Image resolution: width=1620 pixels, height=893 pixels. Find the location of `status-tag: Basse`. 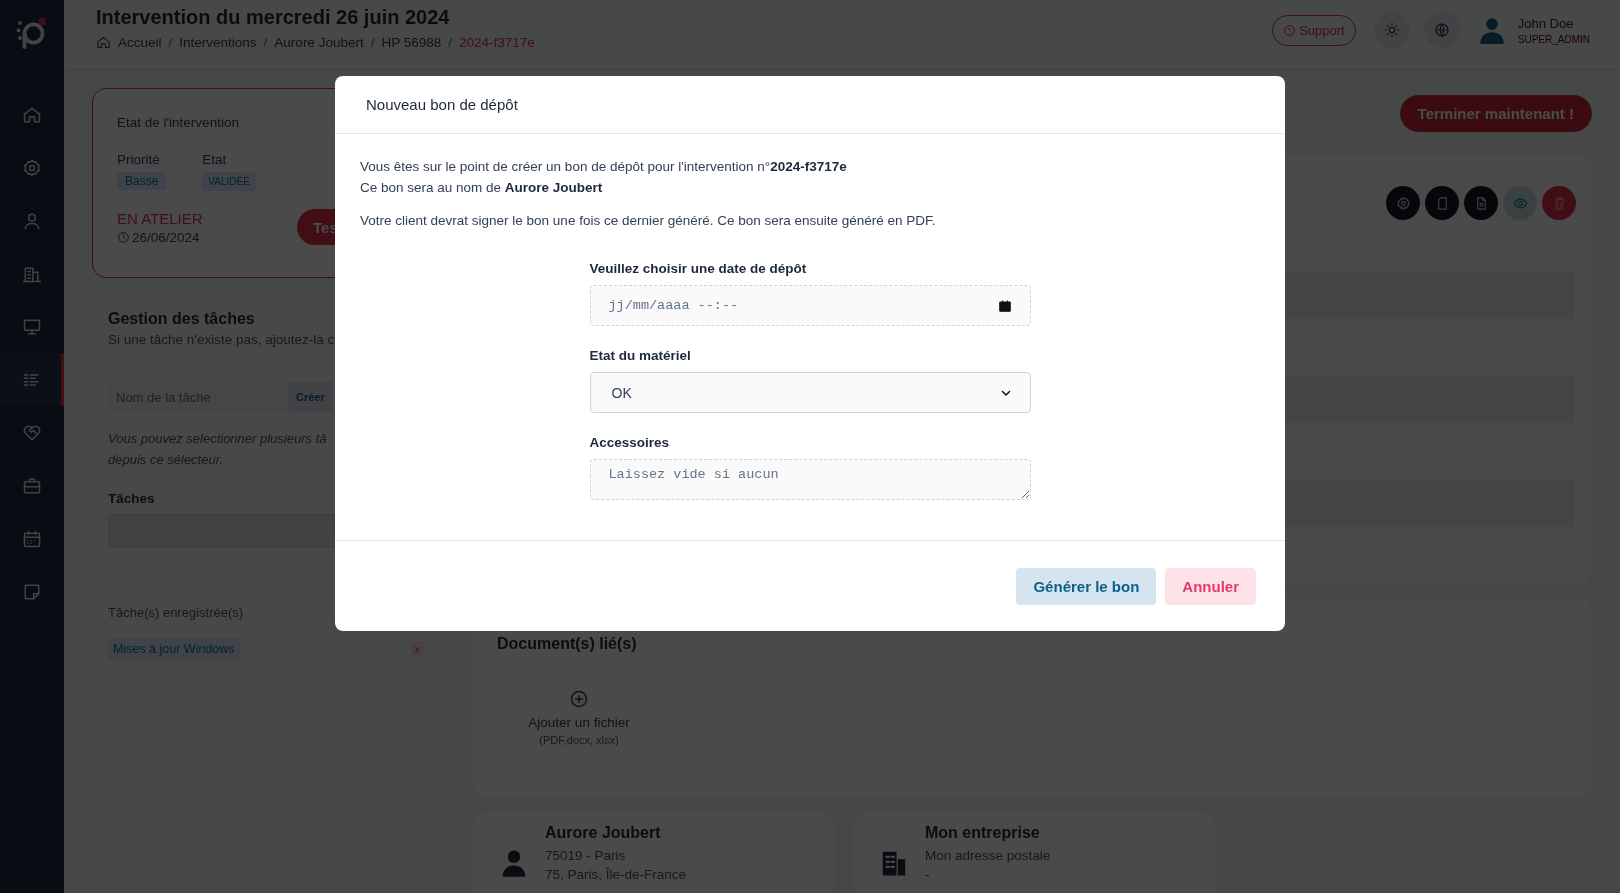

status-tag: Basse is located at coordinates (142, 181).